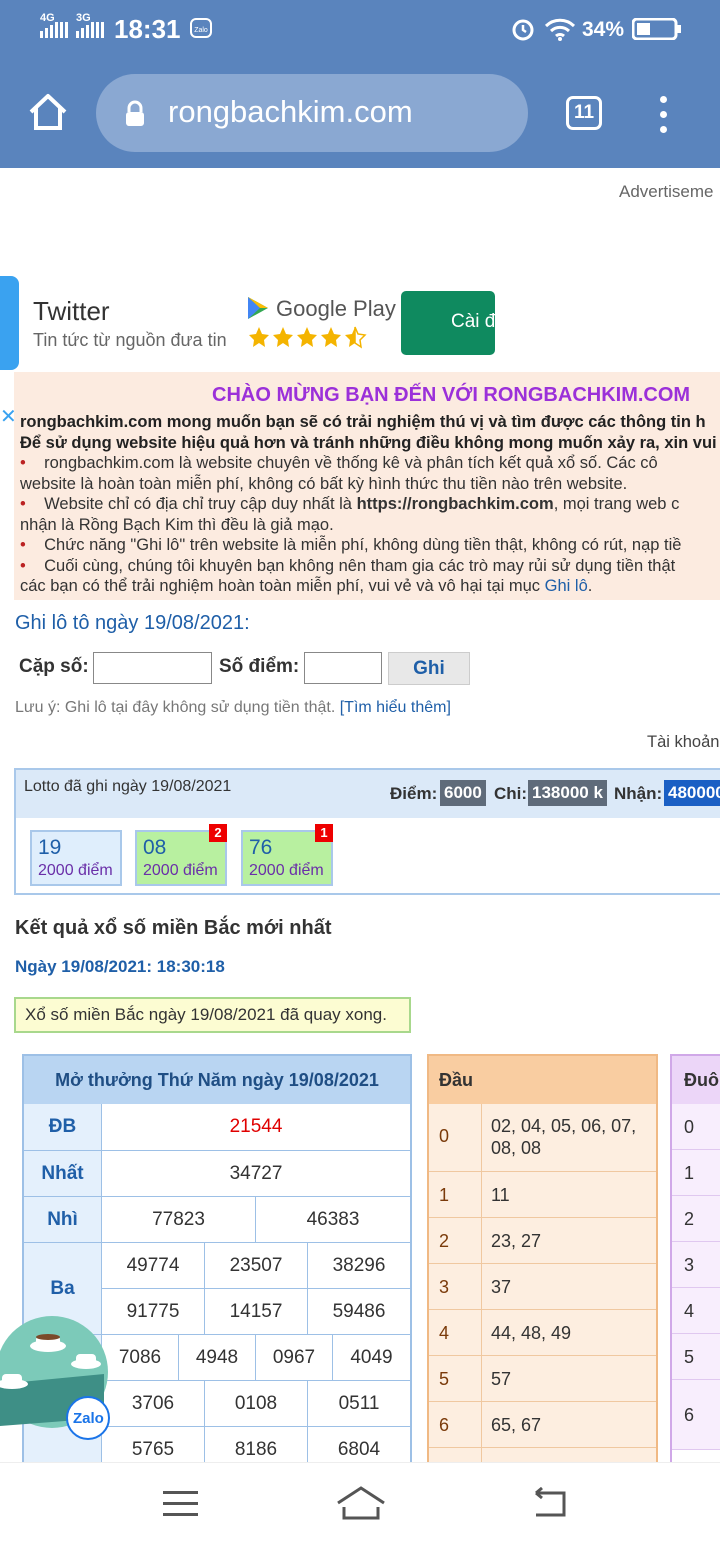  Describe the element at coordinates (448, 323) in the screenshot. I see `ad-install-button: Cài đ` at that location.